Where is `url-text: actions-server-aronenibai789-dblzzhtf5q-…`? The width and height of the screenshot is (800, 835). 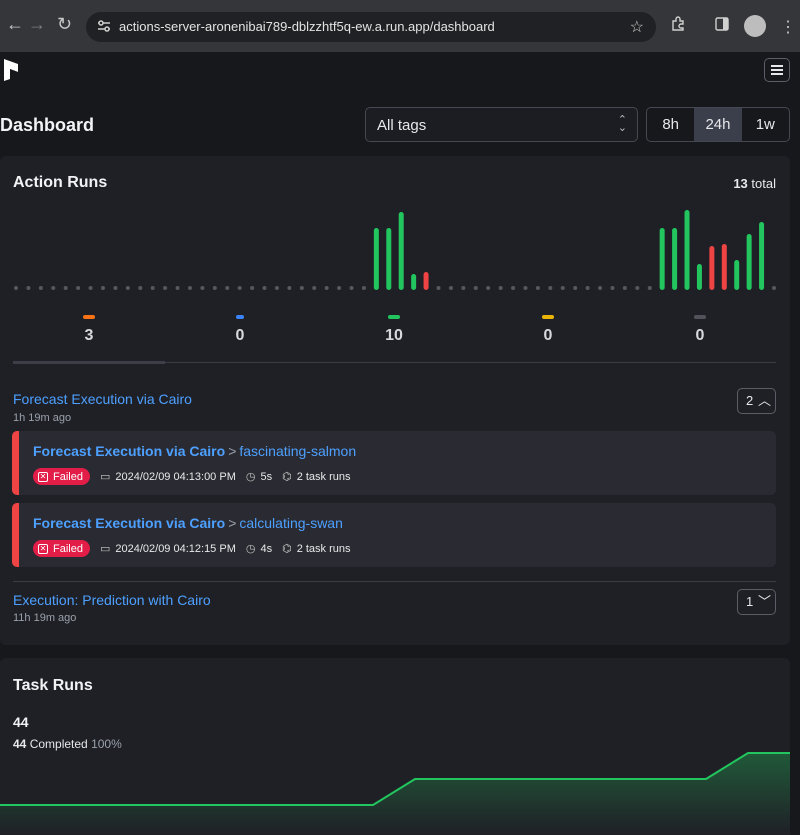 url-text: actions-server-aronenibai789-dblzzhtf5q-… is located at coordinates (307, 26).